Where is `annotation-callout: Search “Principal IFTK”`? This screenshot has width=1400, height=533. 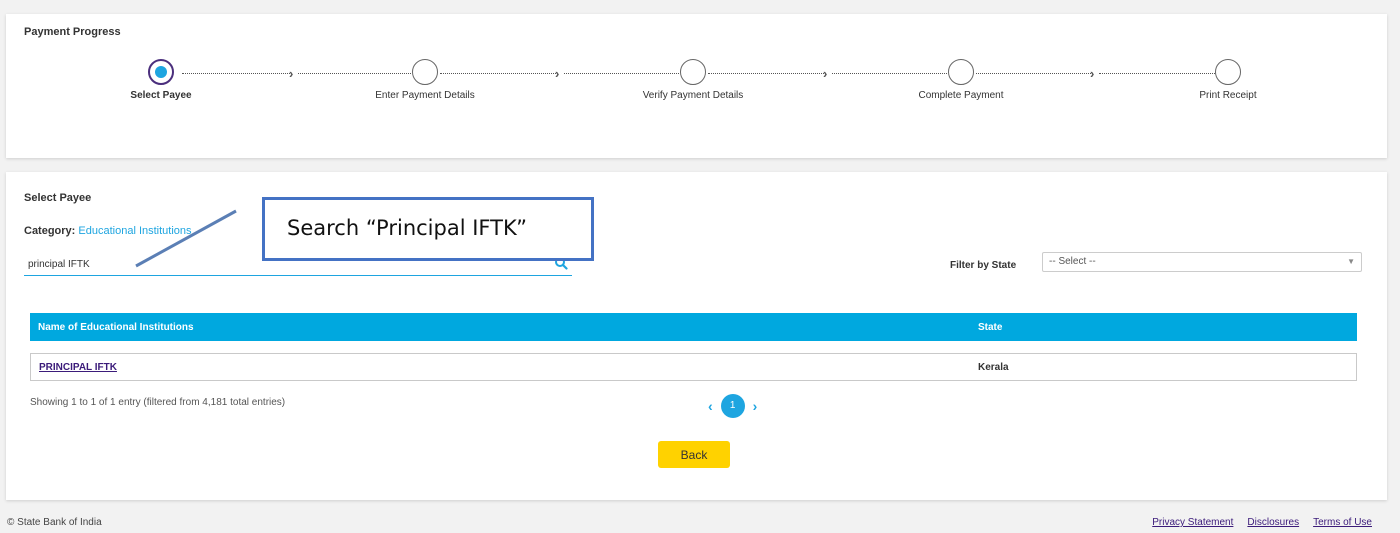
annotation-callout: Search “Principal IFTK” is located at coordinates (428, 229).